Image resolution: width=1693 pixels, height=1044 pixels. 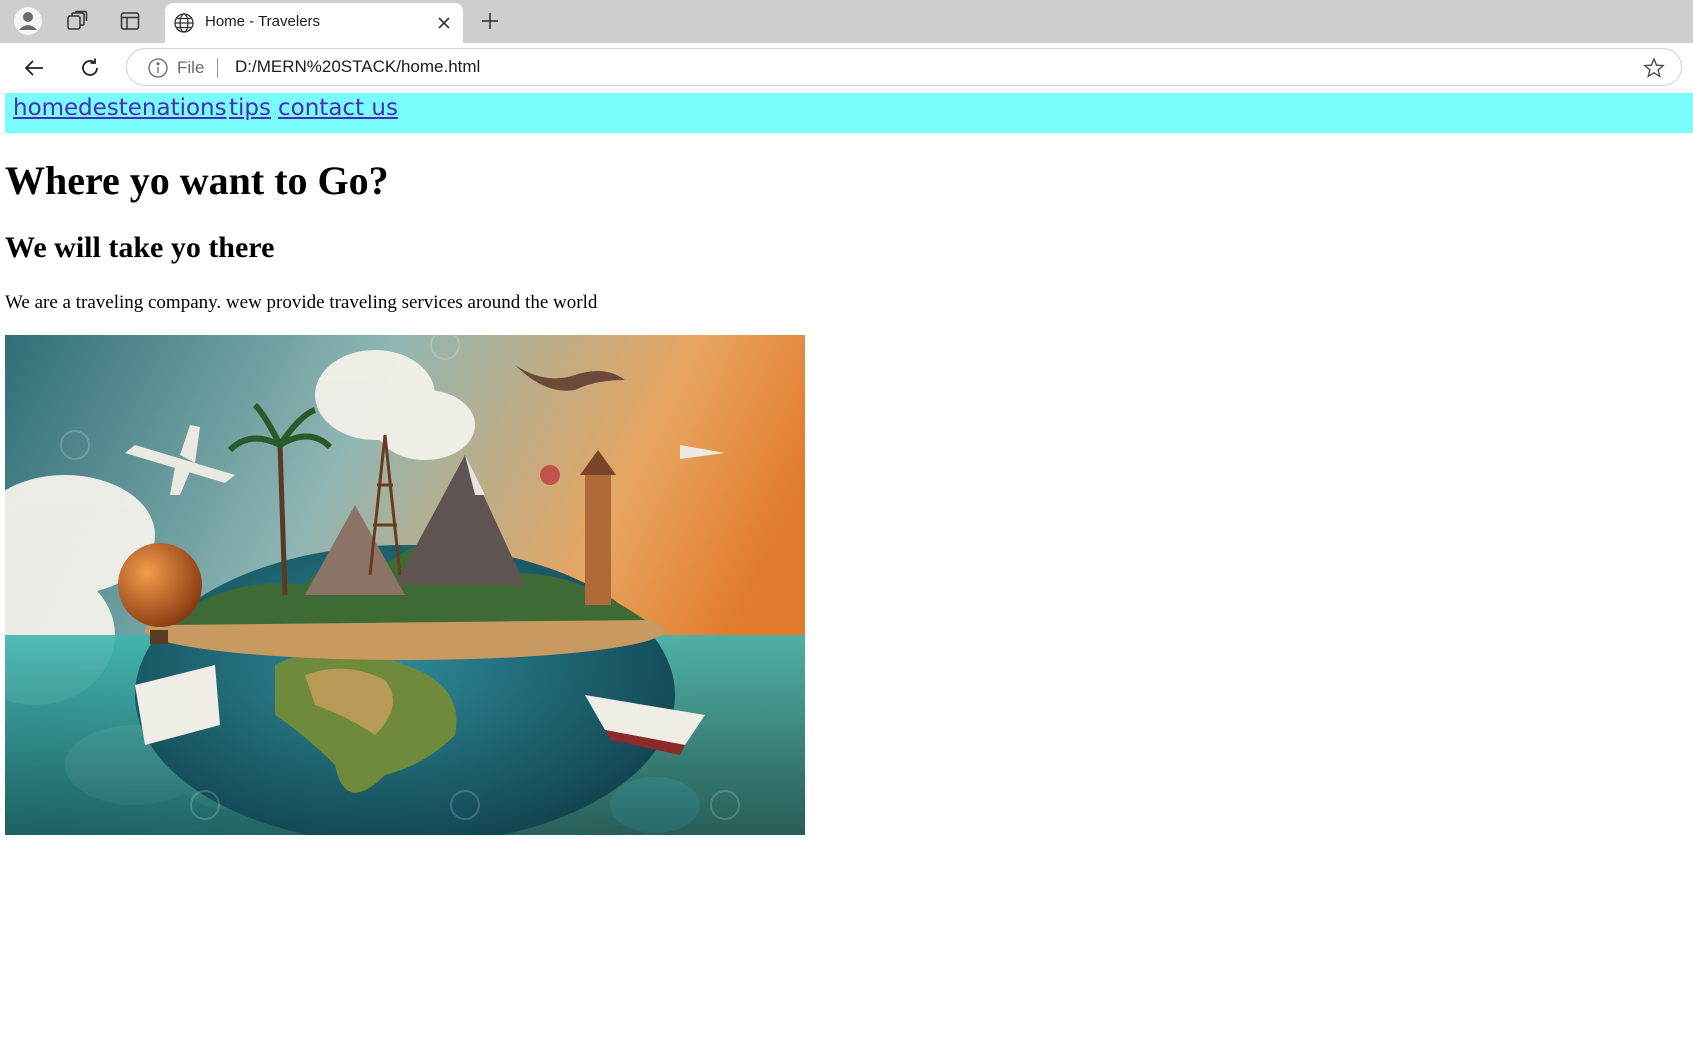 What do you see at coordinates (357, 67) in the screenshot?
I see `url-text: D:/MERN%20STACK/home.html` at bounding box center [357, 67].